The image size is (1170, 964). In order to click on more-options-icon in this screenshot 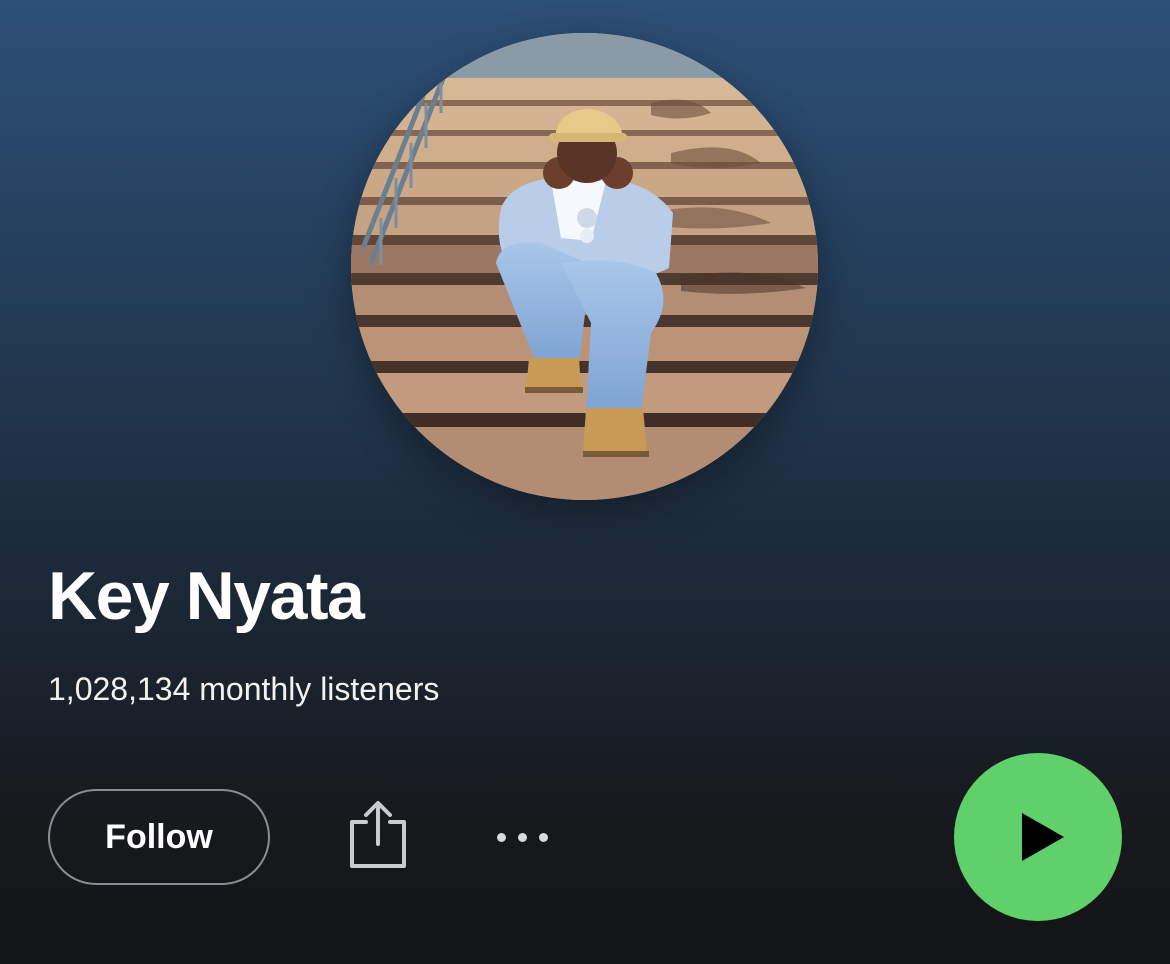, I will do `click(501, 837)`.